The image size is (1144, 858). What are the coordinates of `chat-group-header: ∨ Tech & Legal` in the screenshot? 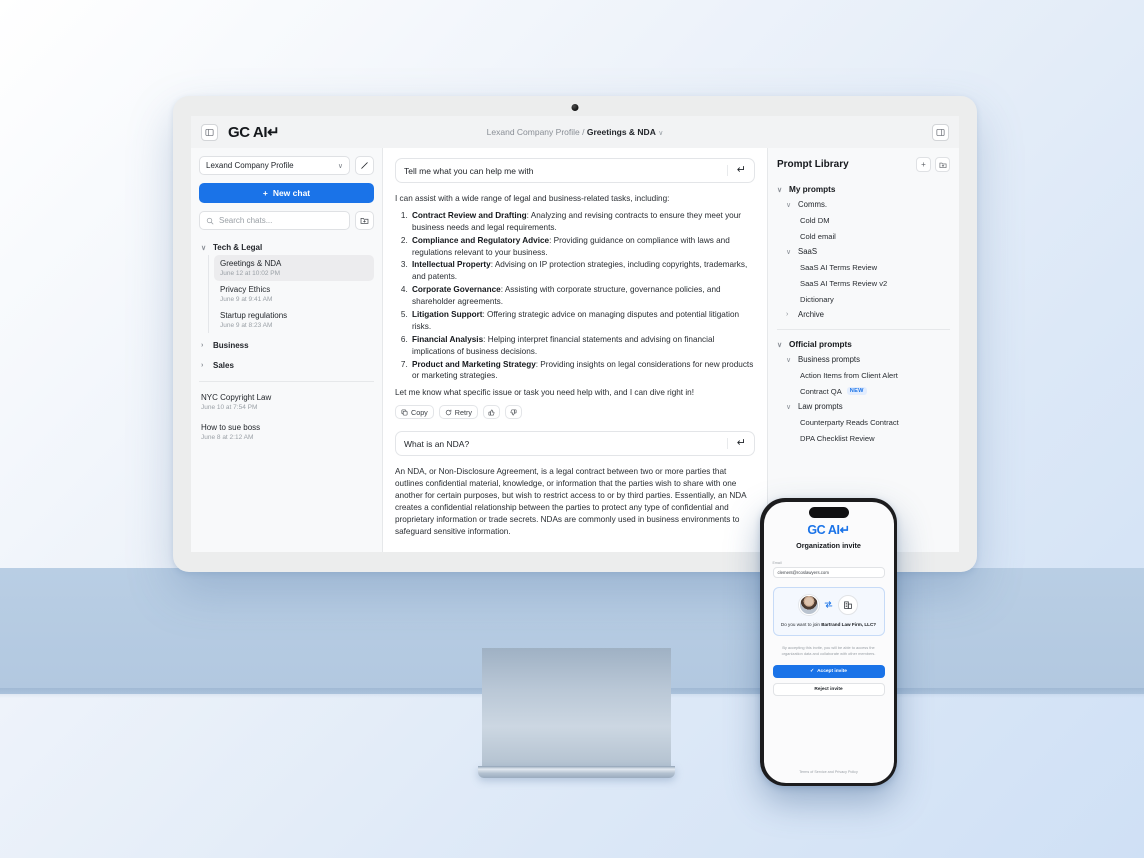 It's located at (286, 247).